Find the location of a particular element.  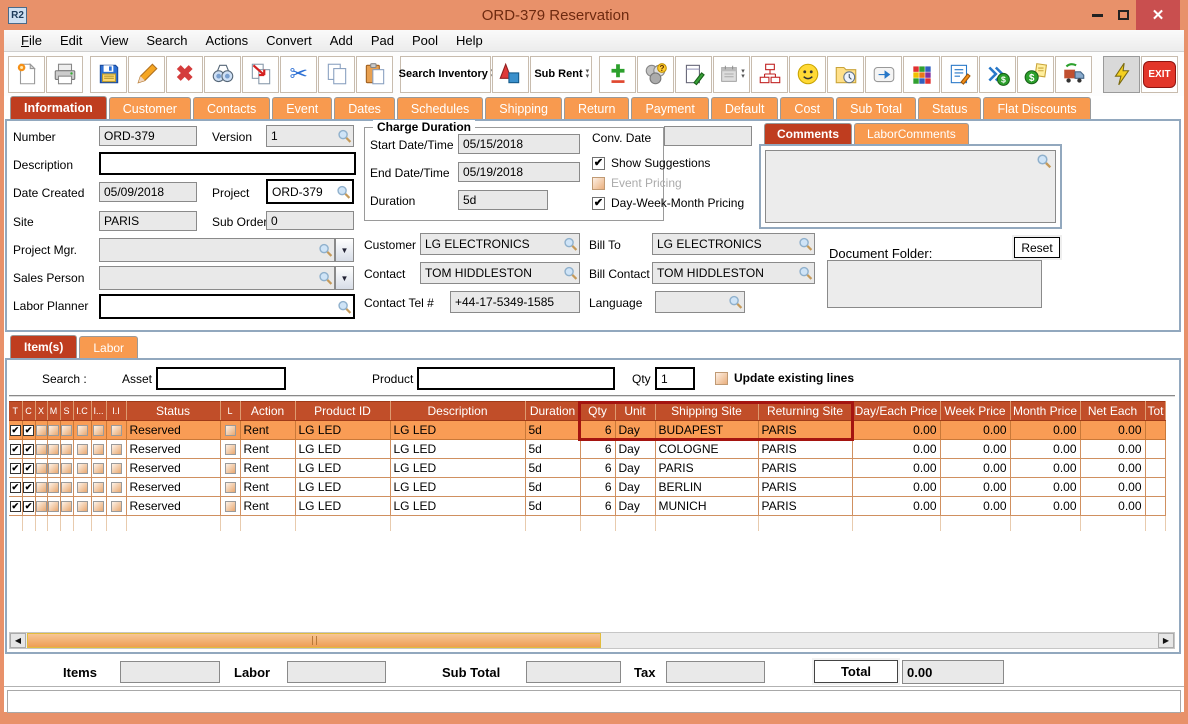

tab-return: Return is located at coordinates (596, 108).